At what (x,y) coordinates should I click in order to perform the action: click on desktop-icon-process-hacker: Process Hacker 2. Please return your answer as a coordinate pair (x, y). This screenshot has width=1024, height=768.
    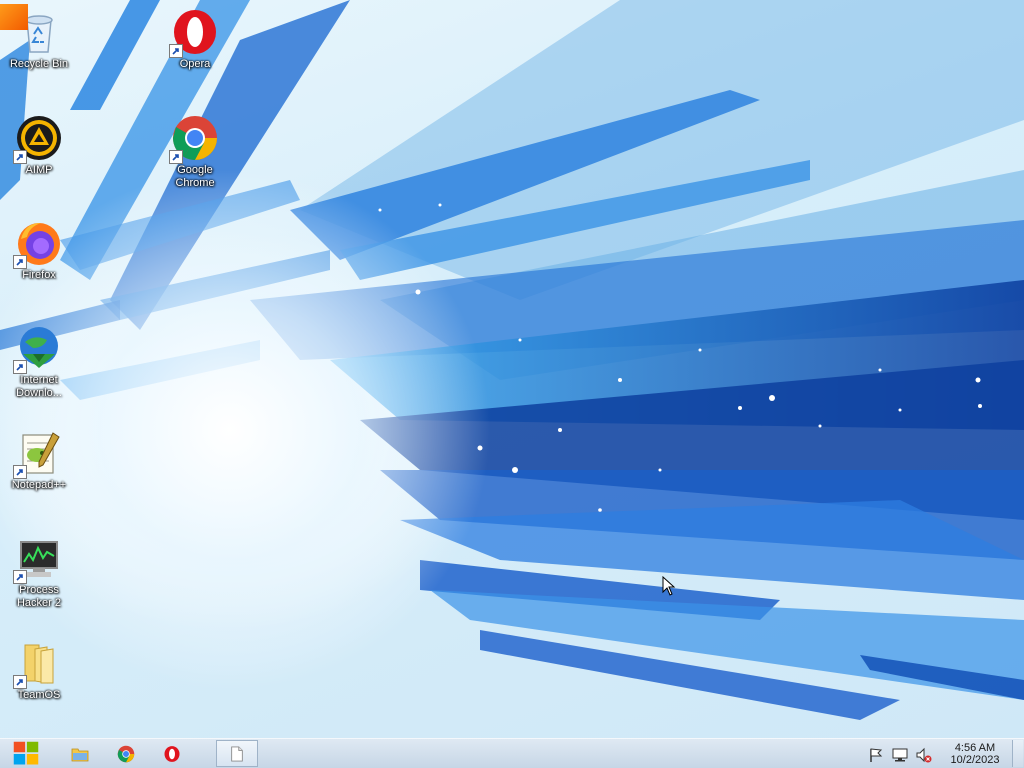
    Looking at the image, I should click on (39, 578).